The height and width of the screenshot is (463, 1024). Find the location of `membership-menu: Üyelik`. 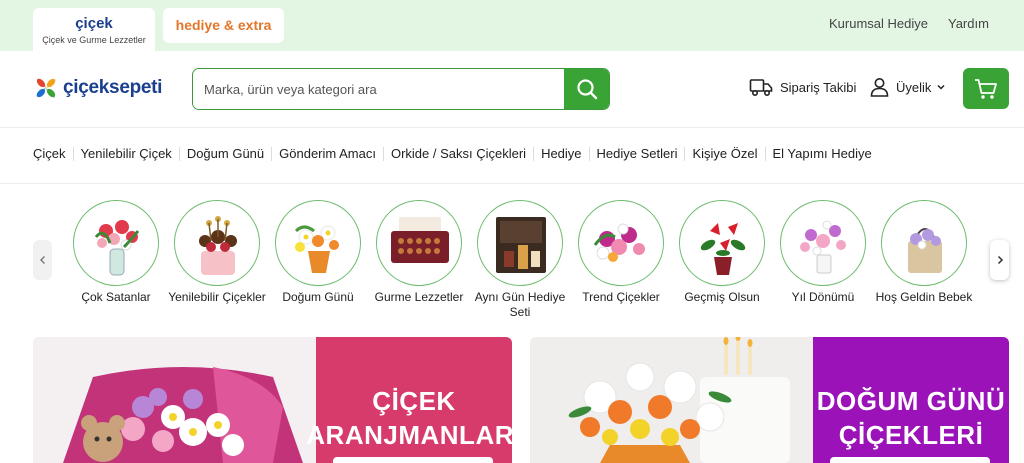

membership-menu: Üyelik is located at coordinates (908, 87).